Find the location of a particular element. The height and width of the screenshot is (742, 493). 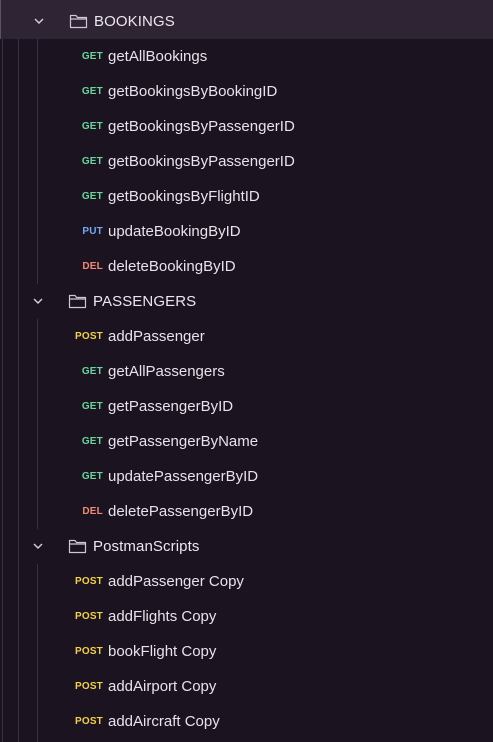

request-item: GET getPassengerByName is located at coordinates (246, 441).